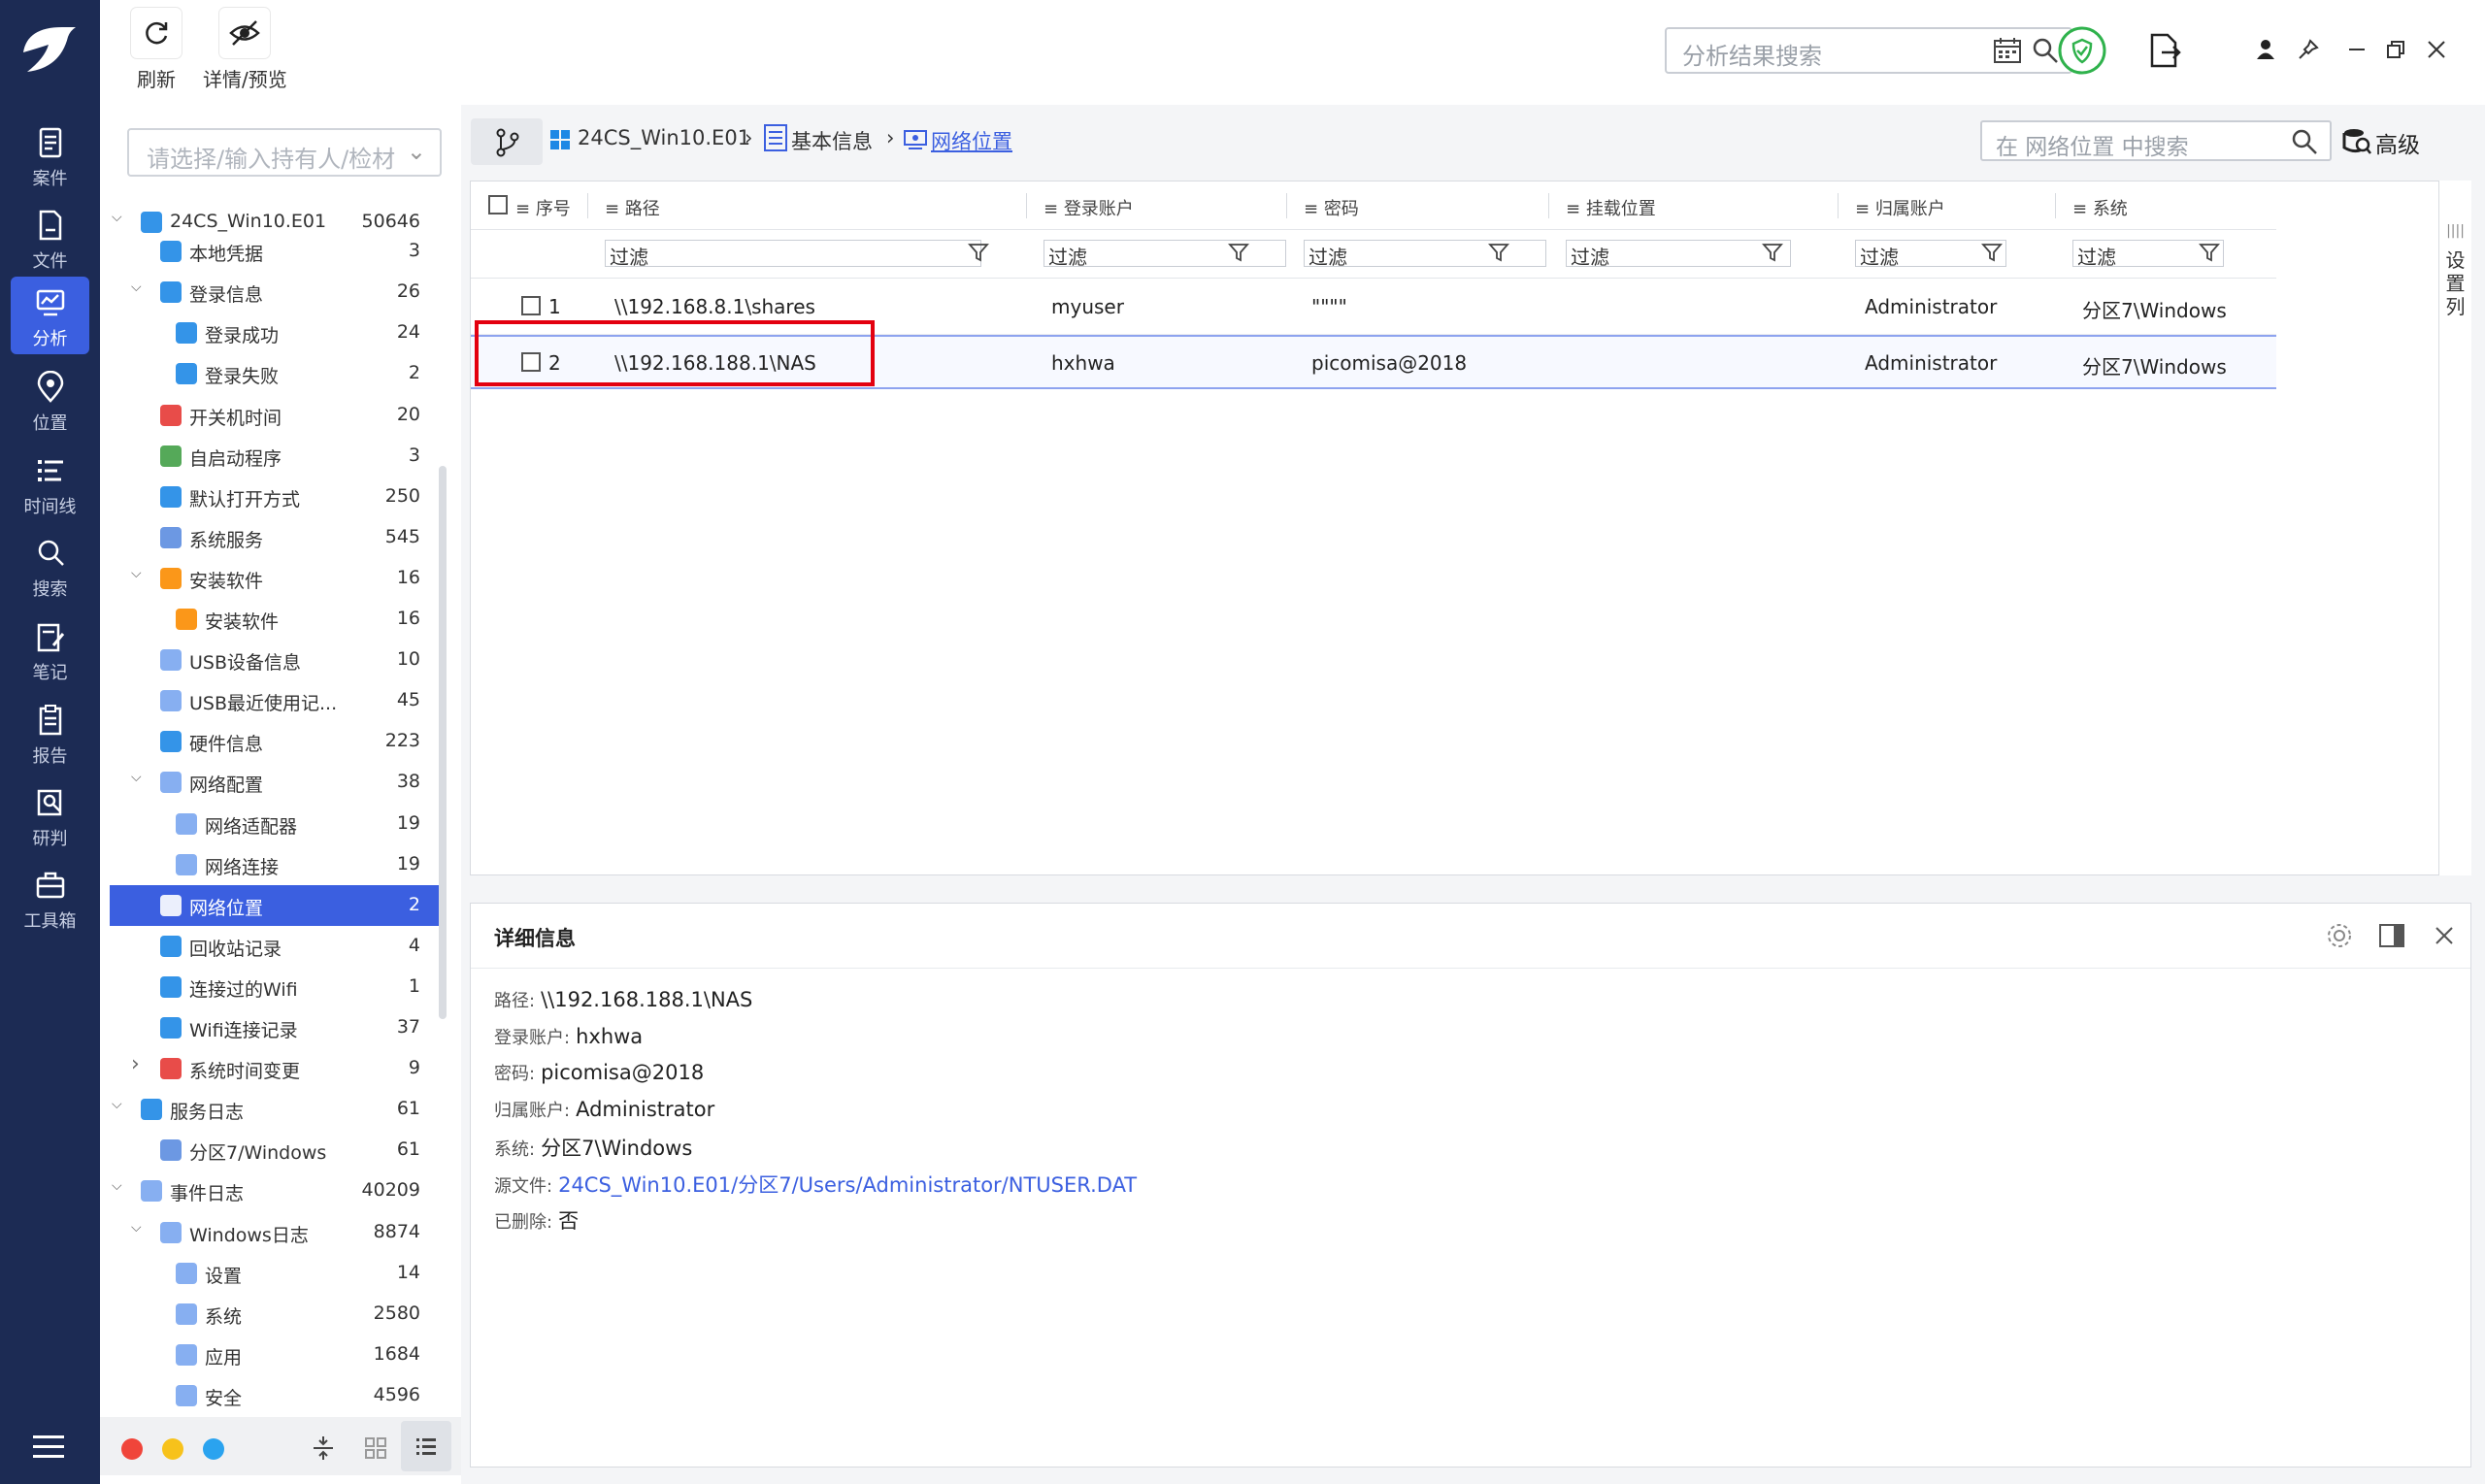 The width and height of the screenshot is (2485, 1484). What do you see at coordinates (531, 305) in the screenshot?
I see `row-checkbox` at bounding box center [531, 305].